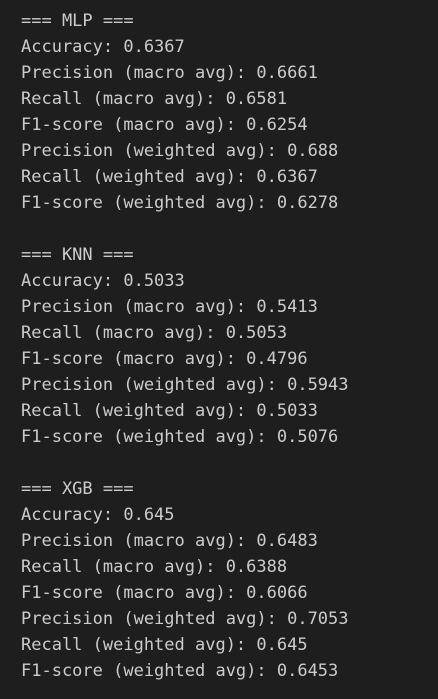 This screenshot has width=438, height=699. What do you see at coordinates (185, 619) in the screenshot?
I see `metric-line: Precision (weighted avg): 0.7053` at bounding box center [185, 619].